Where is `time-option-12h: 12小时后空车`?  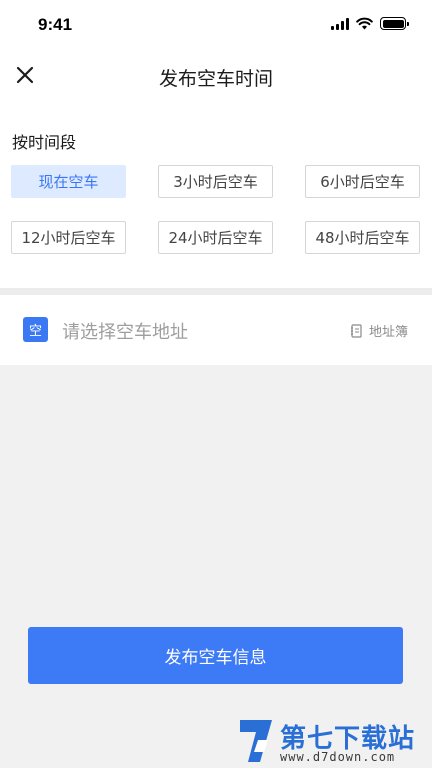 time-option-12h: 12小时后空车 is located at coordinates (68, 237).